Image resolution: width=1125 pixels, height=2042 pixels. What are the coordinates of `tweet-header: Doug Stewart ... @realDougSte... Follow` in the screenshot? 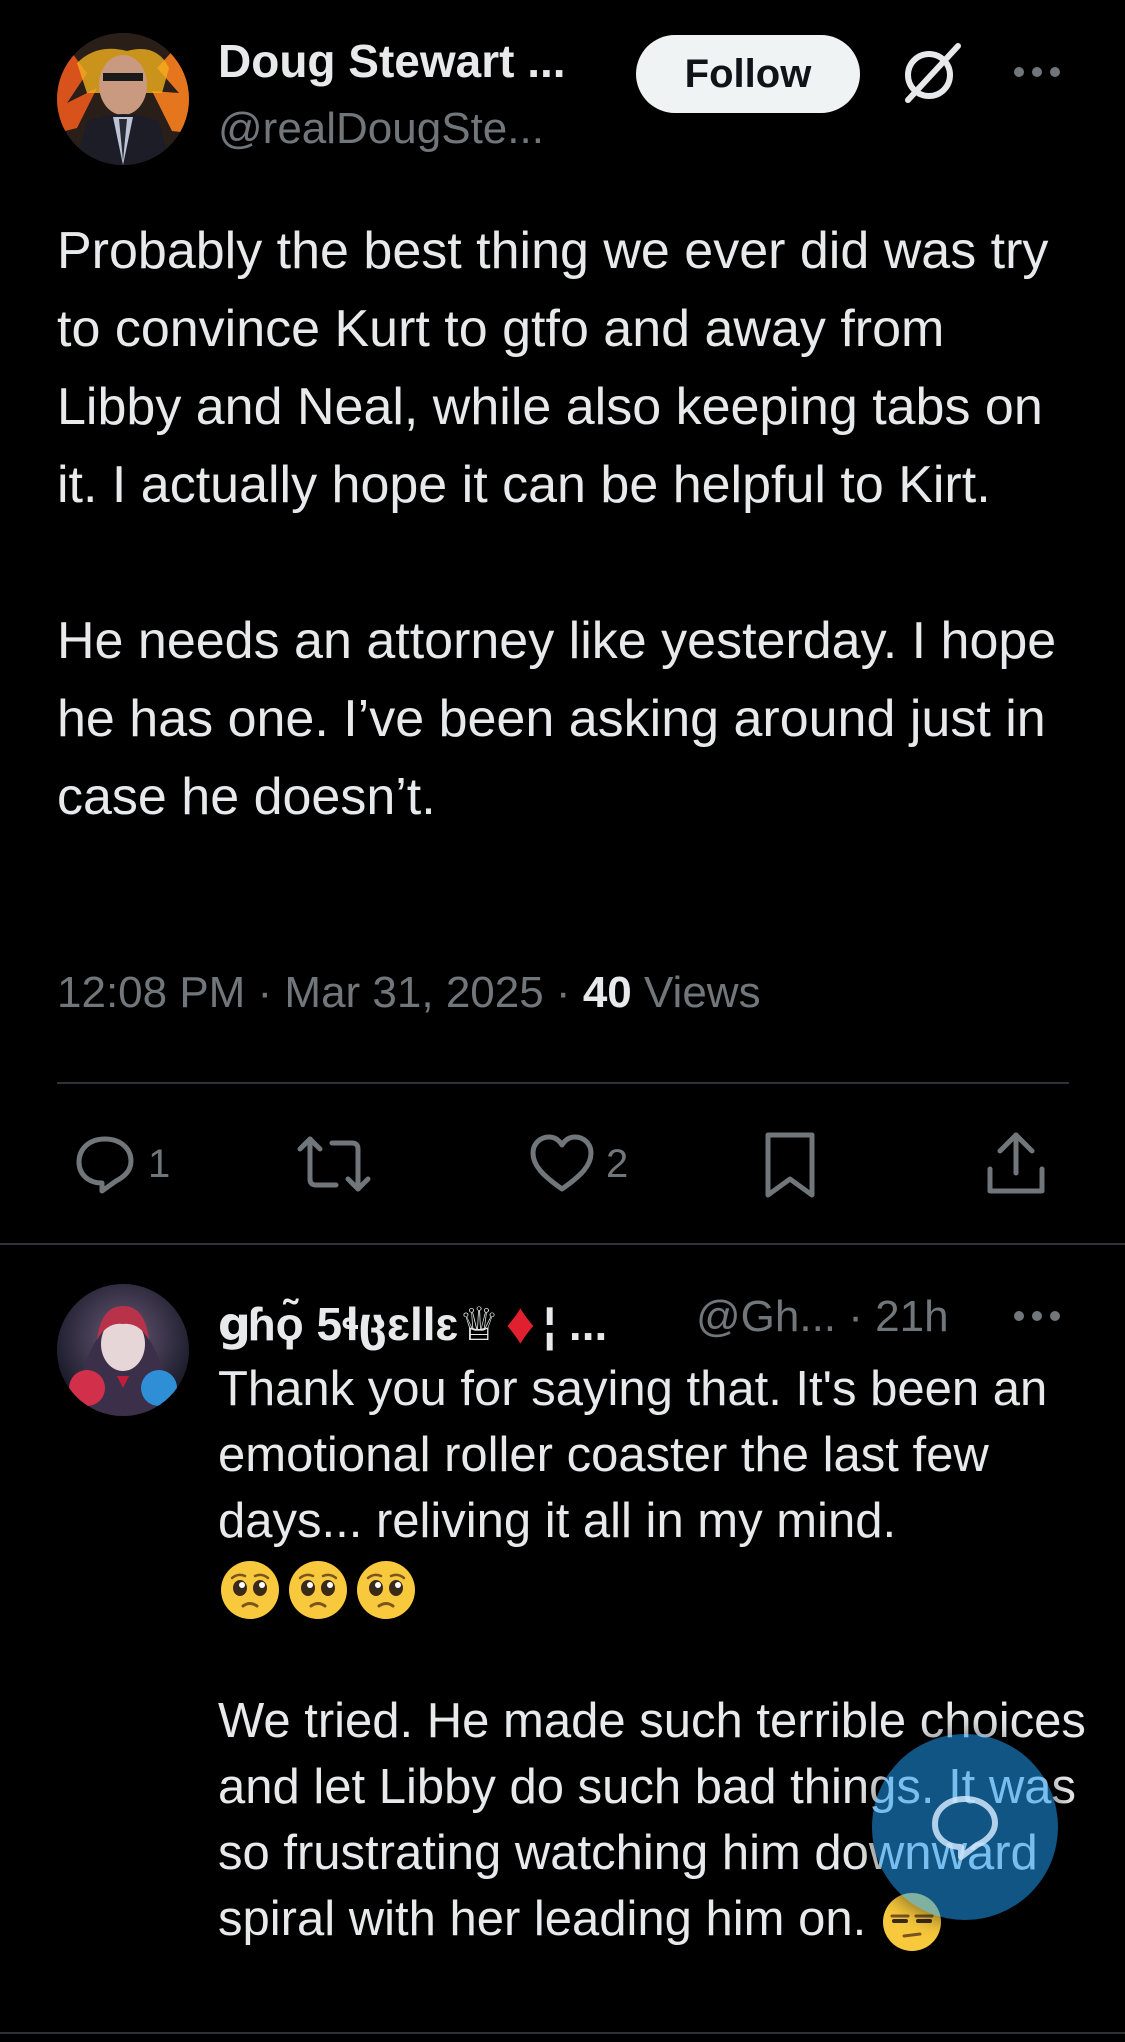 It's located at (562, 85).